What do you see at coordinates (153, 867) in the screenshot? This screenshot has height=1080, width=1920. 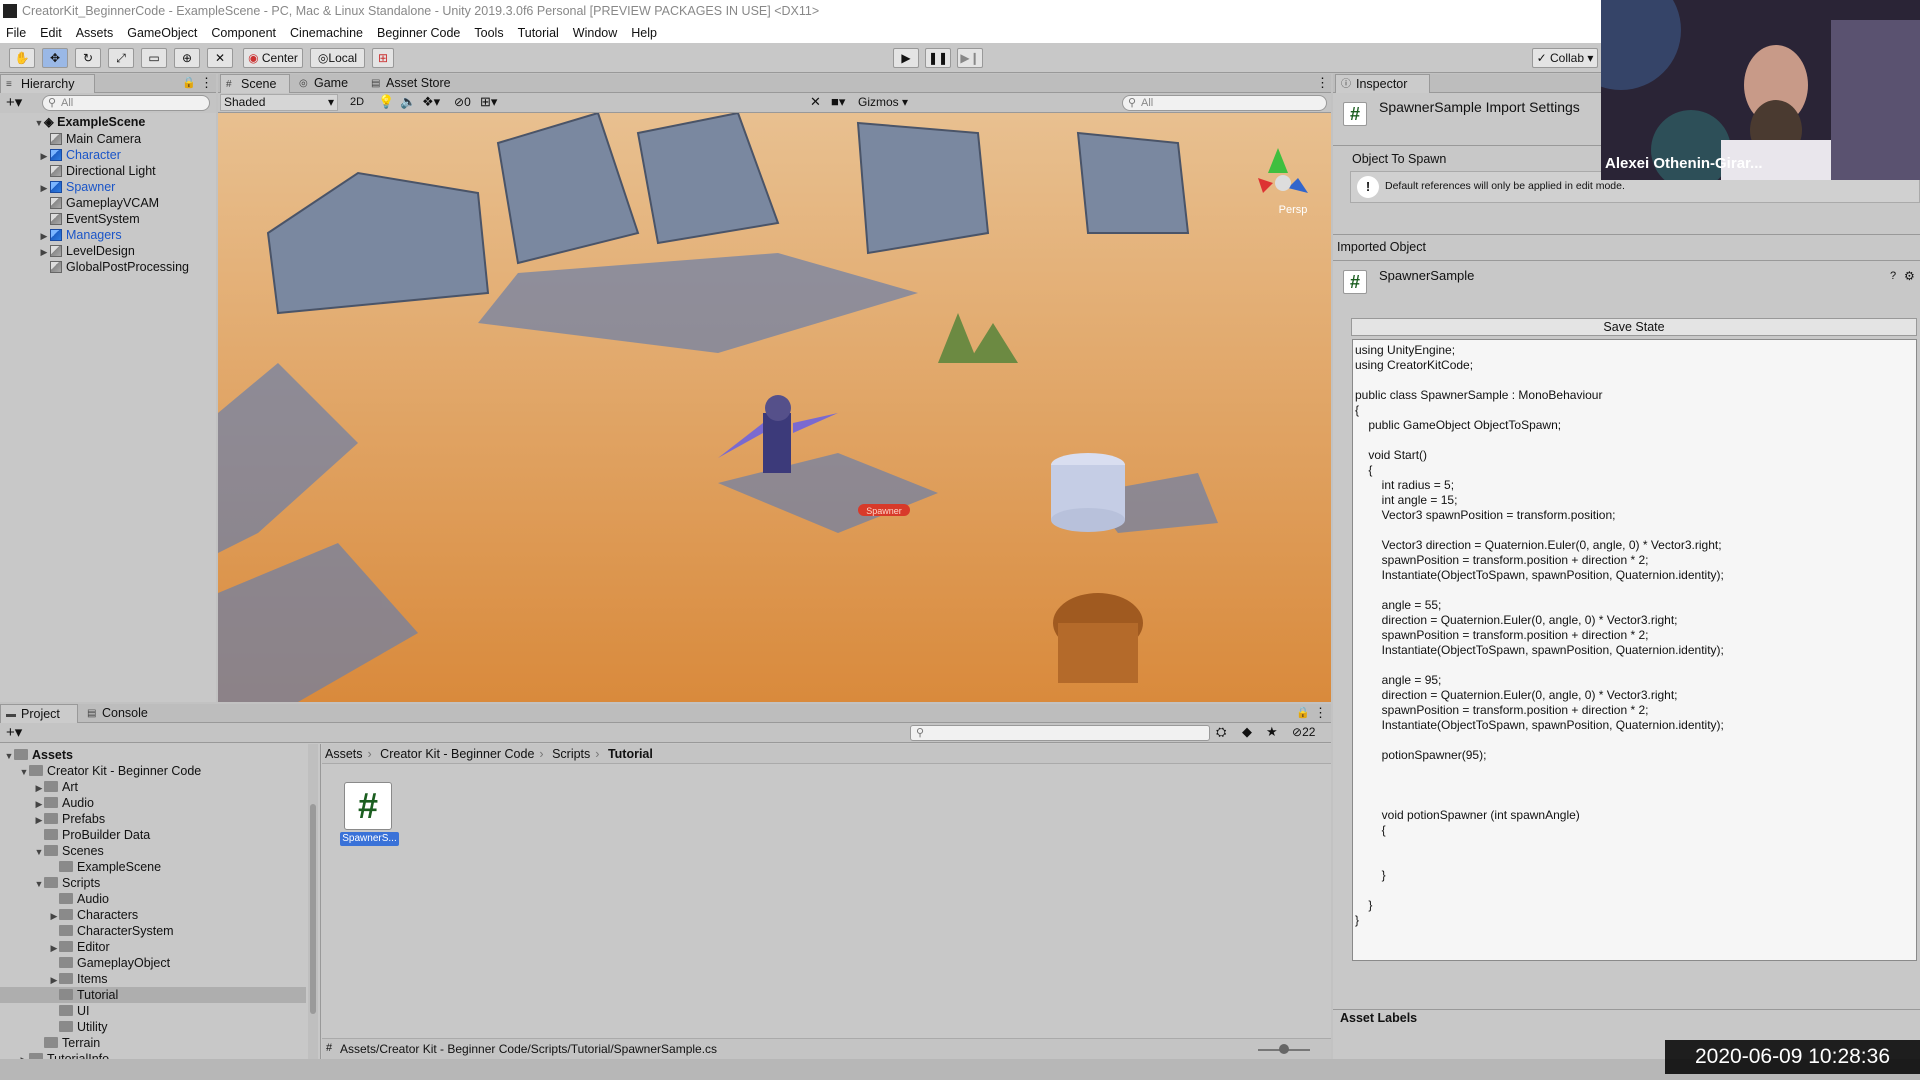 I see `folder-tree-item: ExampleScene` at bounding box center [153, 867].